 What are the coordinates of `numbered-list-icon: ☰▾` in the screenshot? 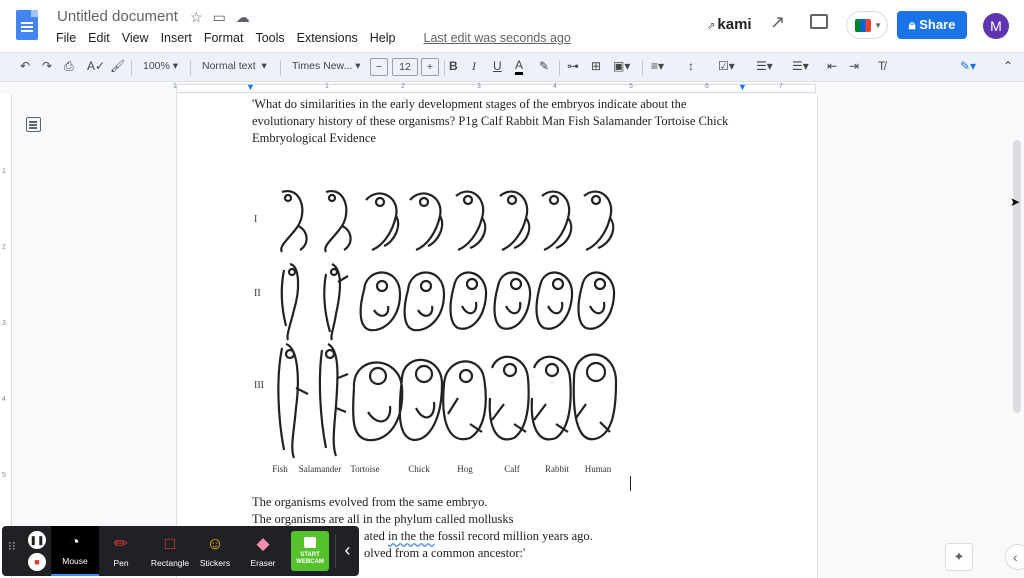 It's located at (800, 66).